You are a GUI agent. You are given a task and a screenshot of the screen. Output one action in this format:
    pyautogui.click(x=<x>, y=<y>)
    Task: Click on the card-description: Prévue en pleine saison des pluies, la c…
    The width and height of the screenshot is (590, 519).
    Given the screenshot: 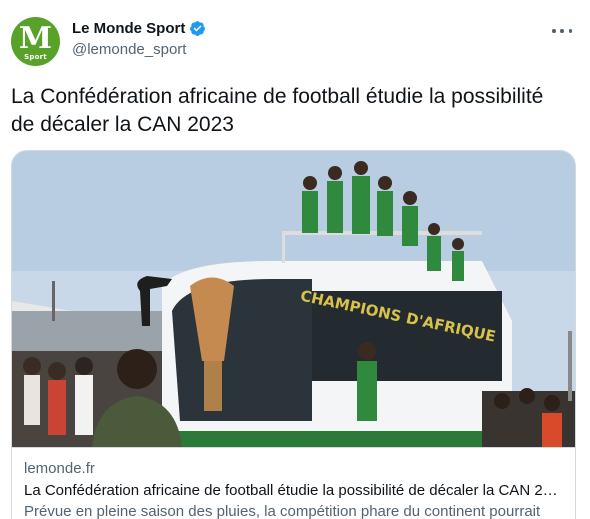 What is the action you would take?
    pyautogui.click(x=282, y=511)
    